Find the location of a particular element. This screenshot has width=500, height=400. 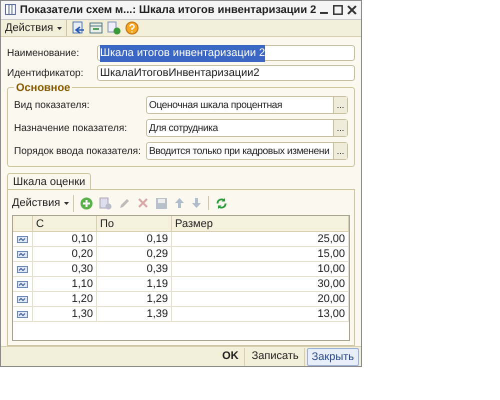

table-cell: 0,20 is located at coordinates (65, 254).